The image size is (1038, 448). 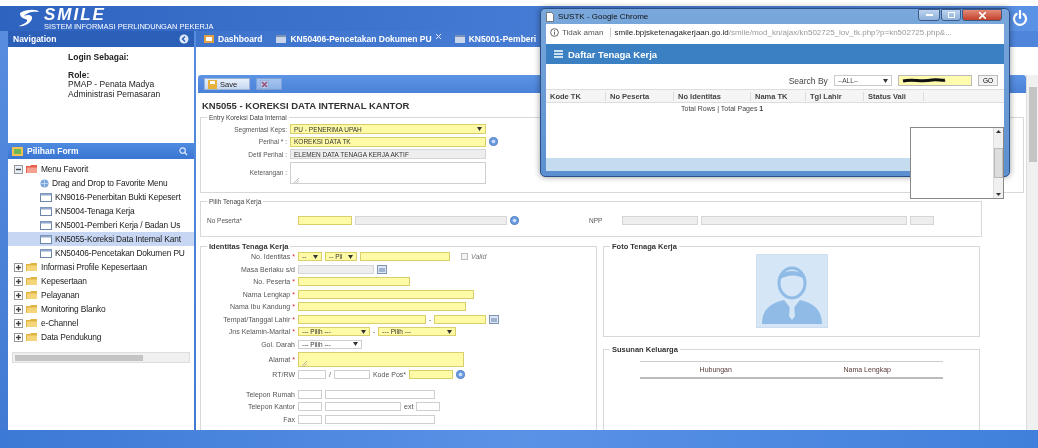 I want to click on tree-item: KN5004-Tenaga Kerja, so click(x=104, y=211).